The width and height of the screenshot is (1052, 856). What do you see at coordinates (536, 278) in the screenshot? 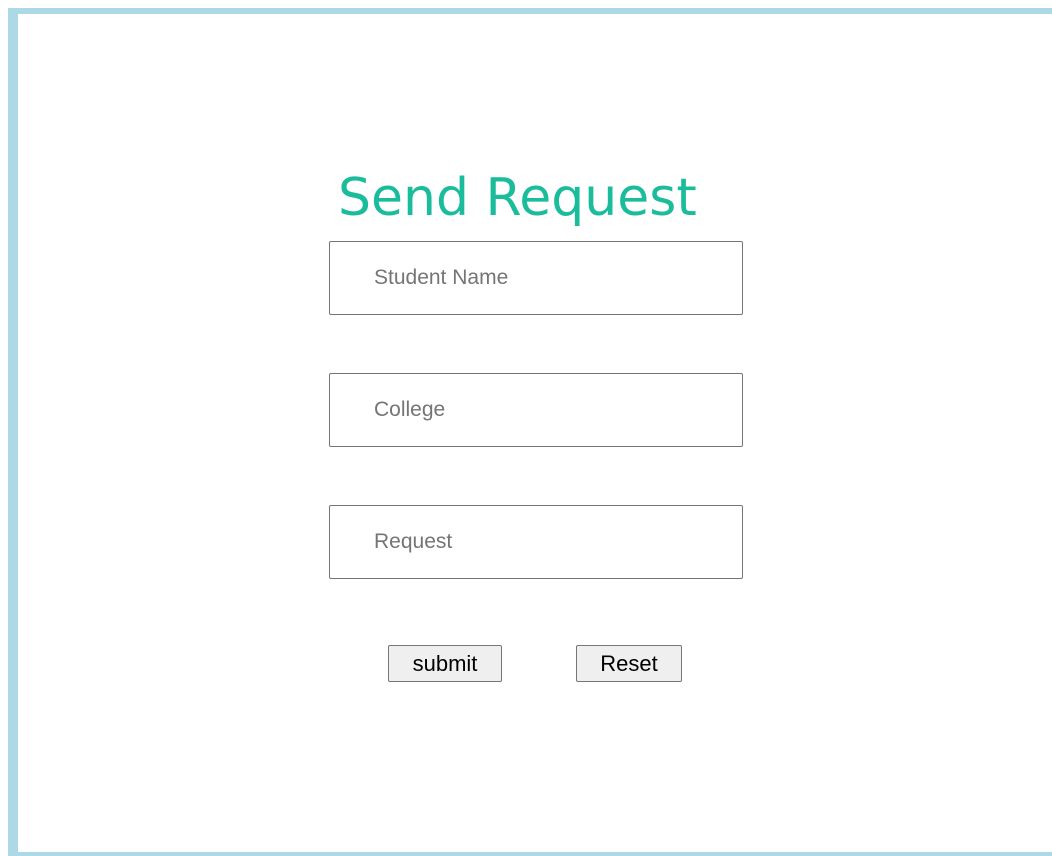
I see `student-name-input` at bounding box center [536, 278].